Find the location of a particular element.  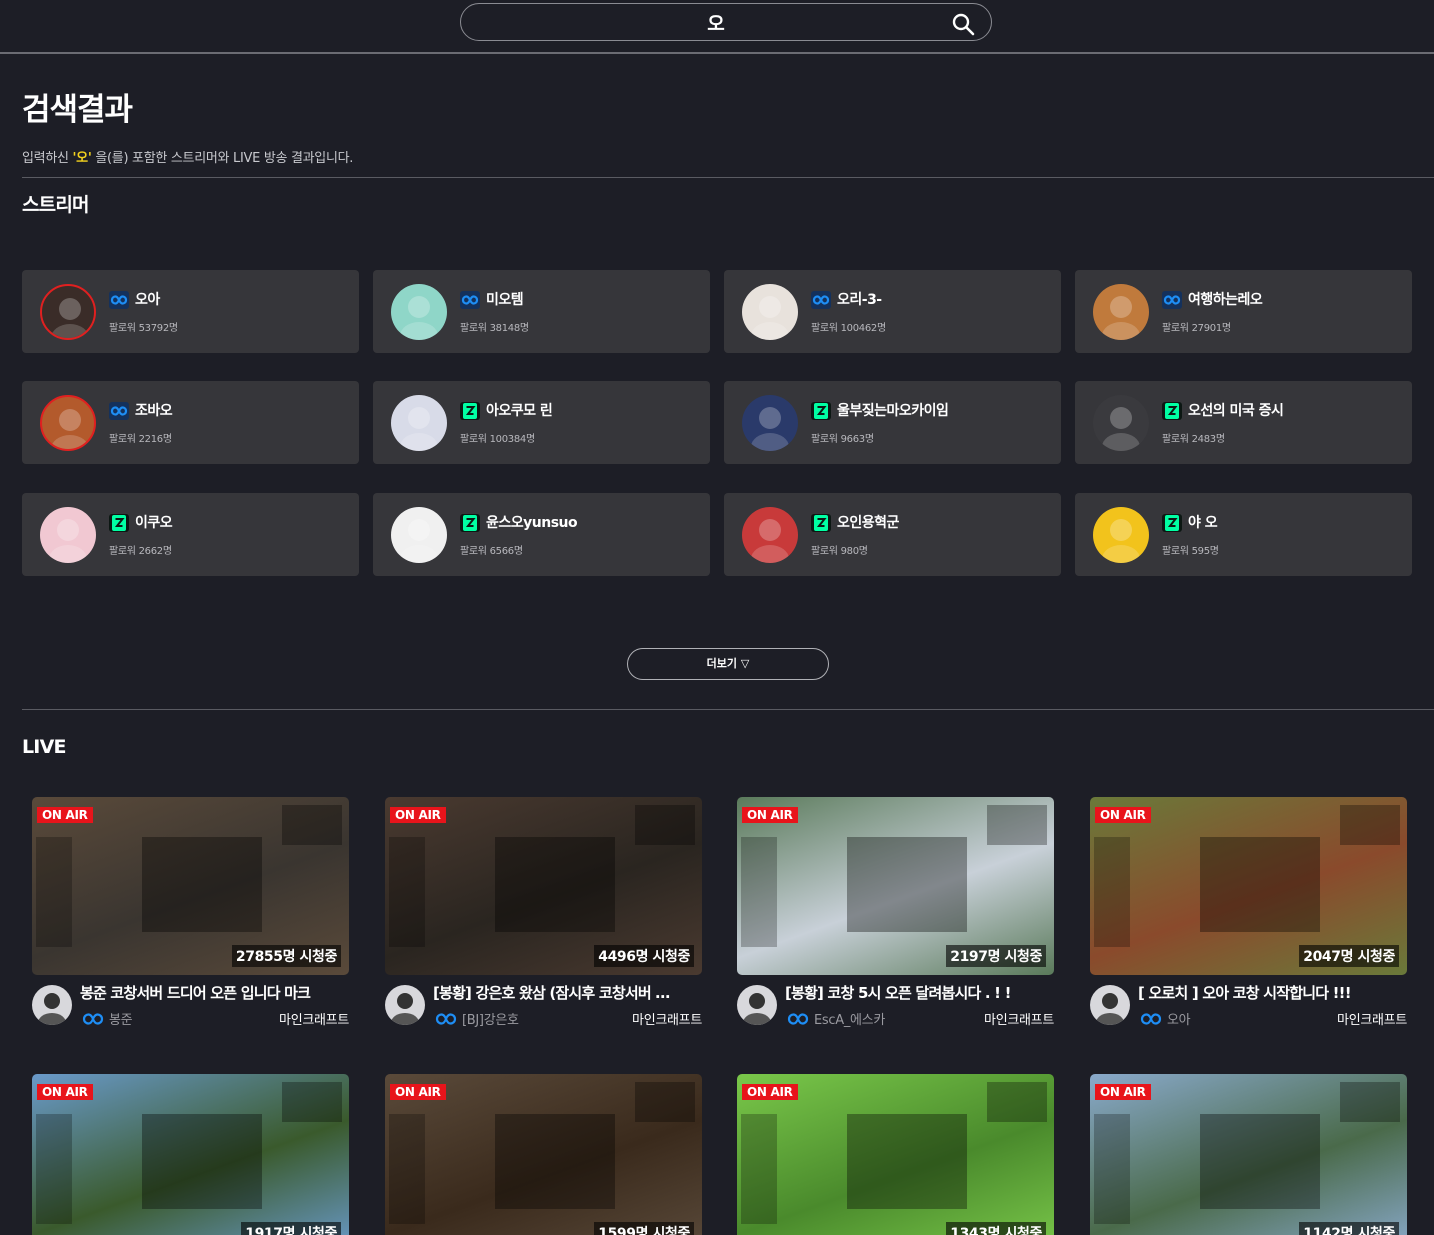

page-title: 검색결과 is located at coordinates (77, 110).